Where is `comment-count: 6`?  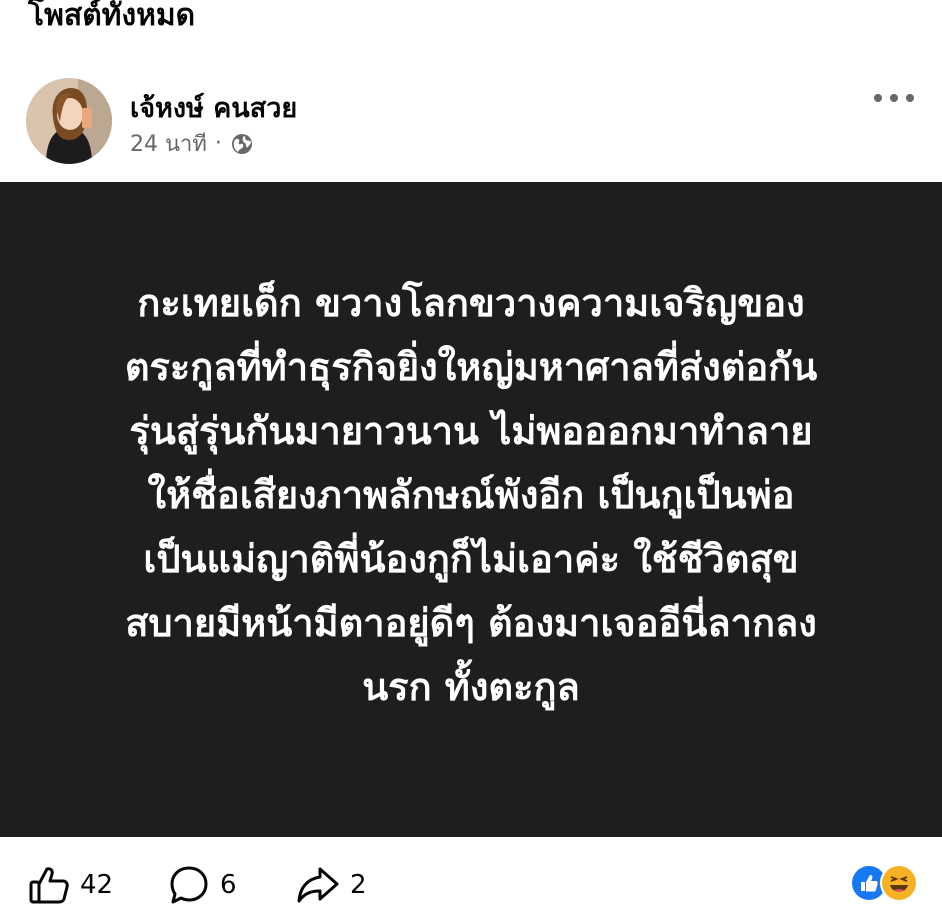
comment-count: 6 is located at coordinates (228, 885).